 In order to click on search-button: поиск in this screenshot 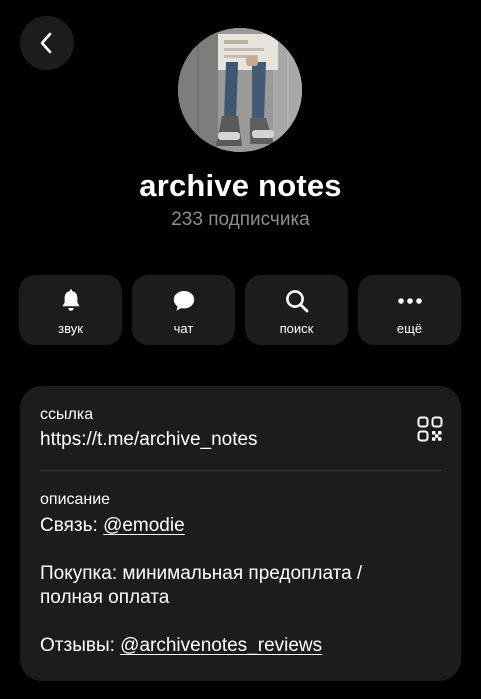, I will do `click(296, 310)`.